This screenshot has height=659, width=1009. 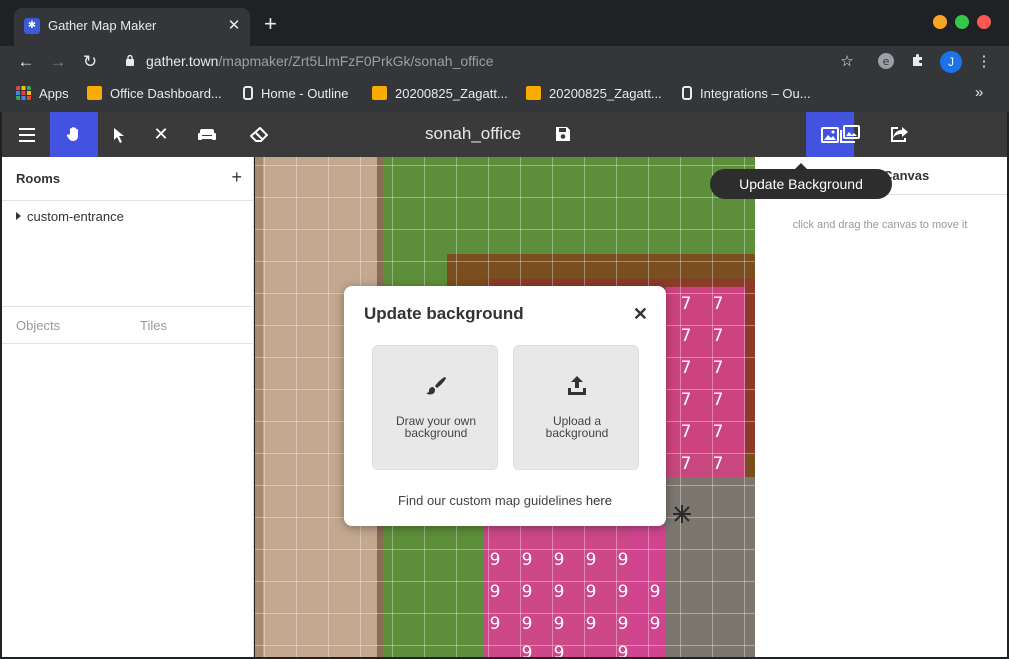 What do you see at coordinates (234, 25) in the screenshot?
I see `tab-close-icon: ✕` at bounding box center [234, 25].